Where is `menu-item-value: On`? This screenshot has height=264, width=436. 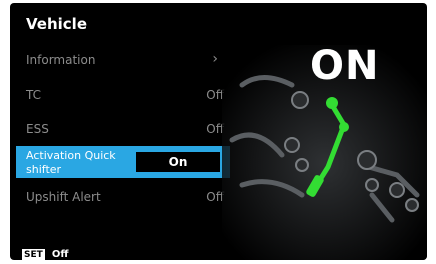 menu-item-value: On is located at coordinates (178, 162).